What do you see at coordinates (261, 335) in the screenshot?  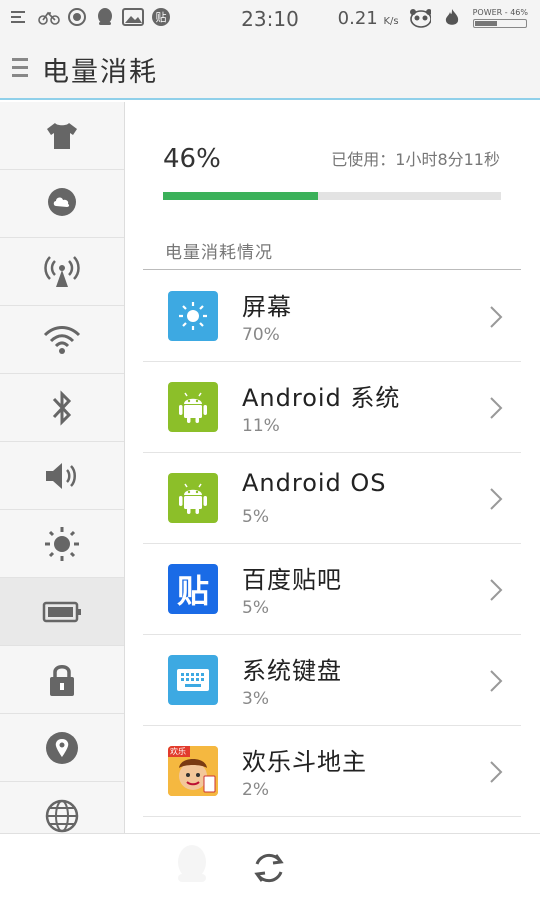 I see `app-percent: 70%` at bounding box center [261, 335].